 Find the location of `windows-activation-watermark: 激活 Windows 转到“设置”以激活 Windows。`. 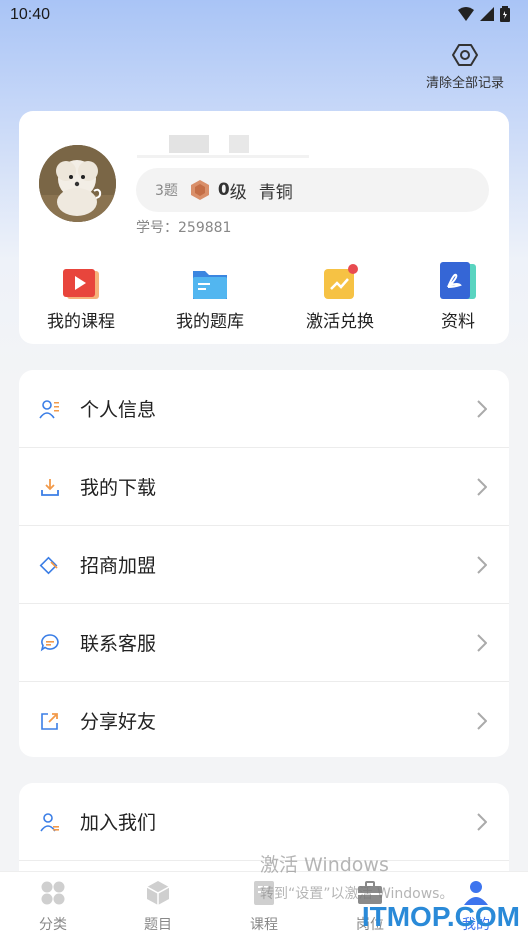

windows-activation-watermark: 激活 Windows 转到“设置”以激活 Windows。 is located at coordinates (356, 876).